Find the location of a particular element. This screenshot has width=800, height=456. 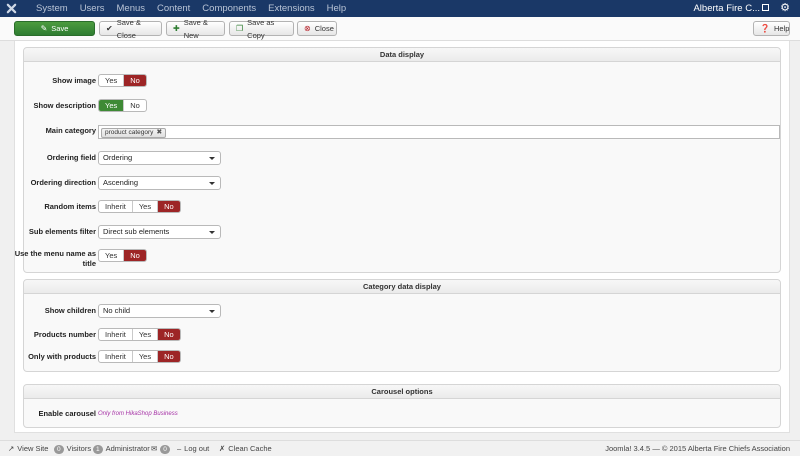

only-with-products-toggle: Inherit Yes No is located at coordinates (139, 356).